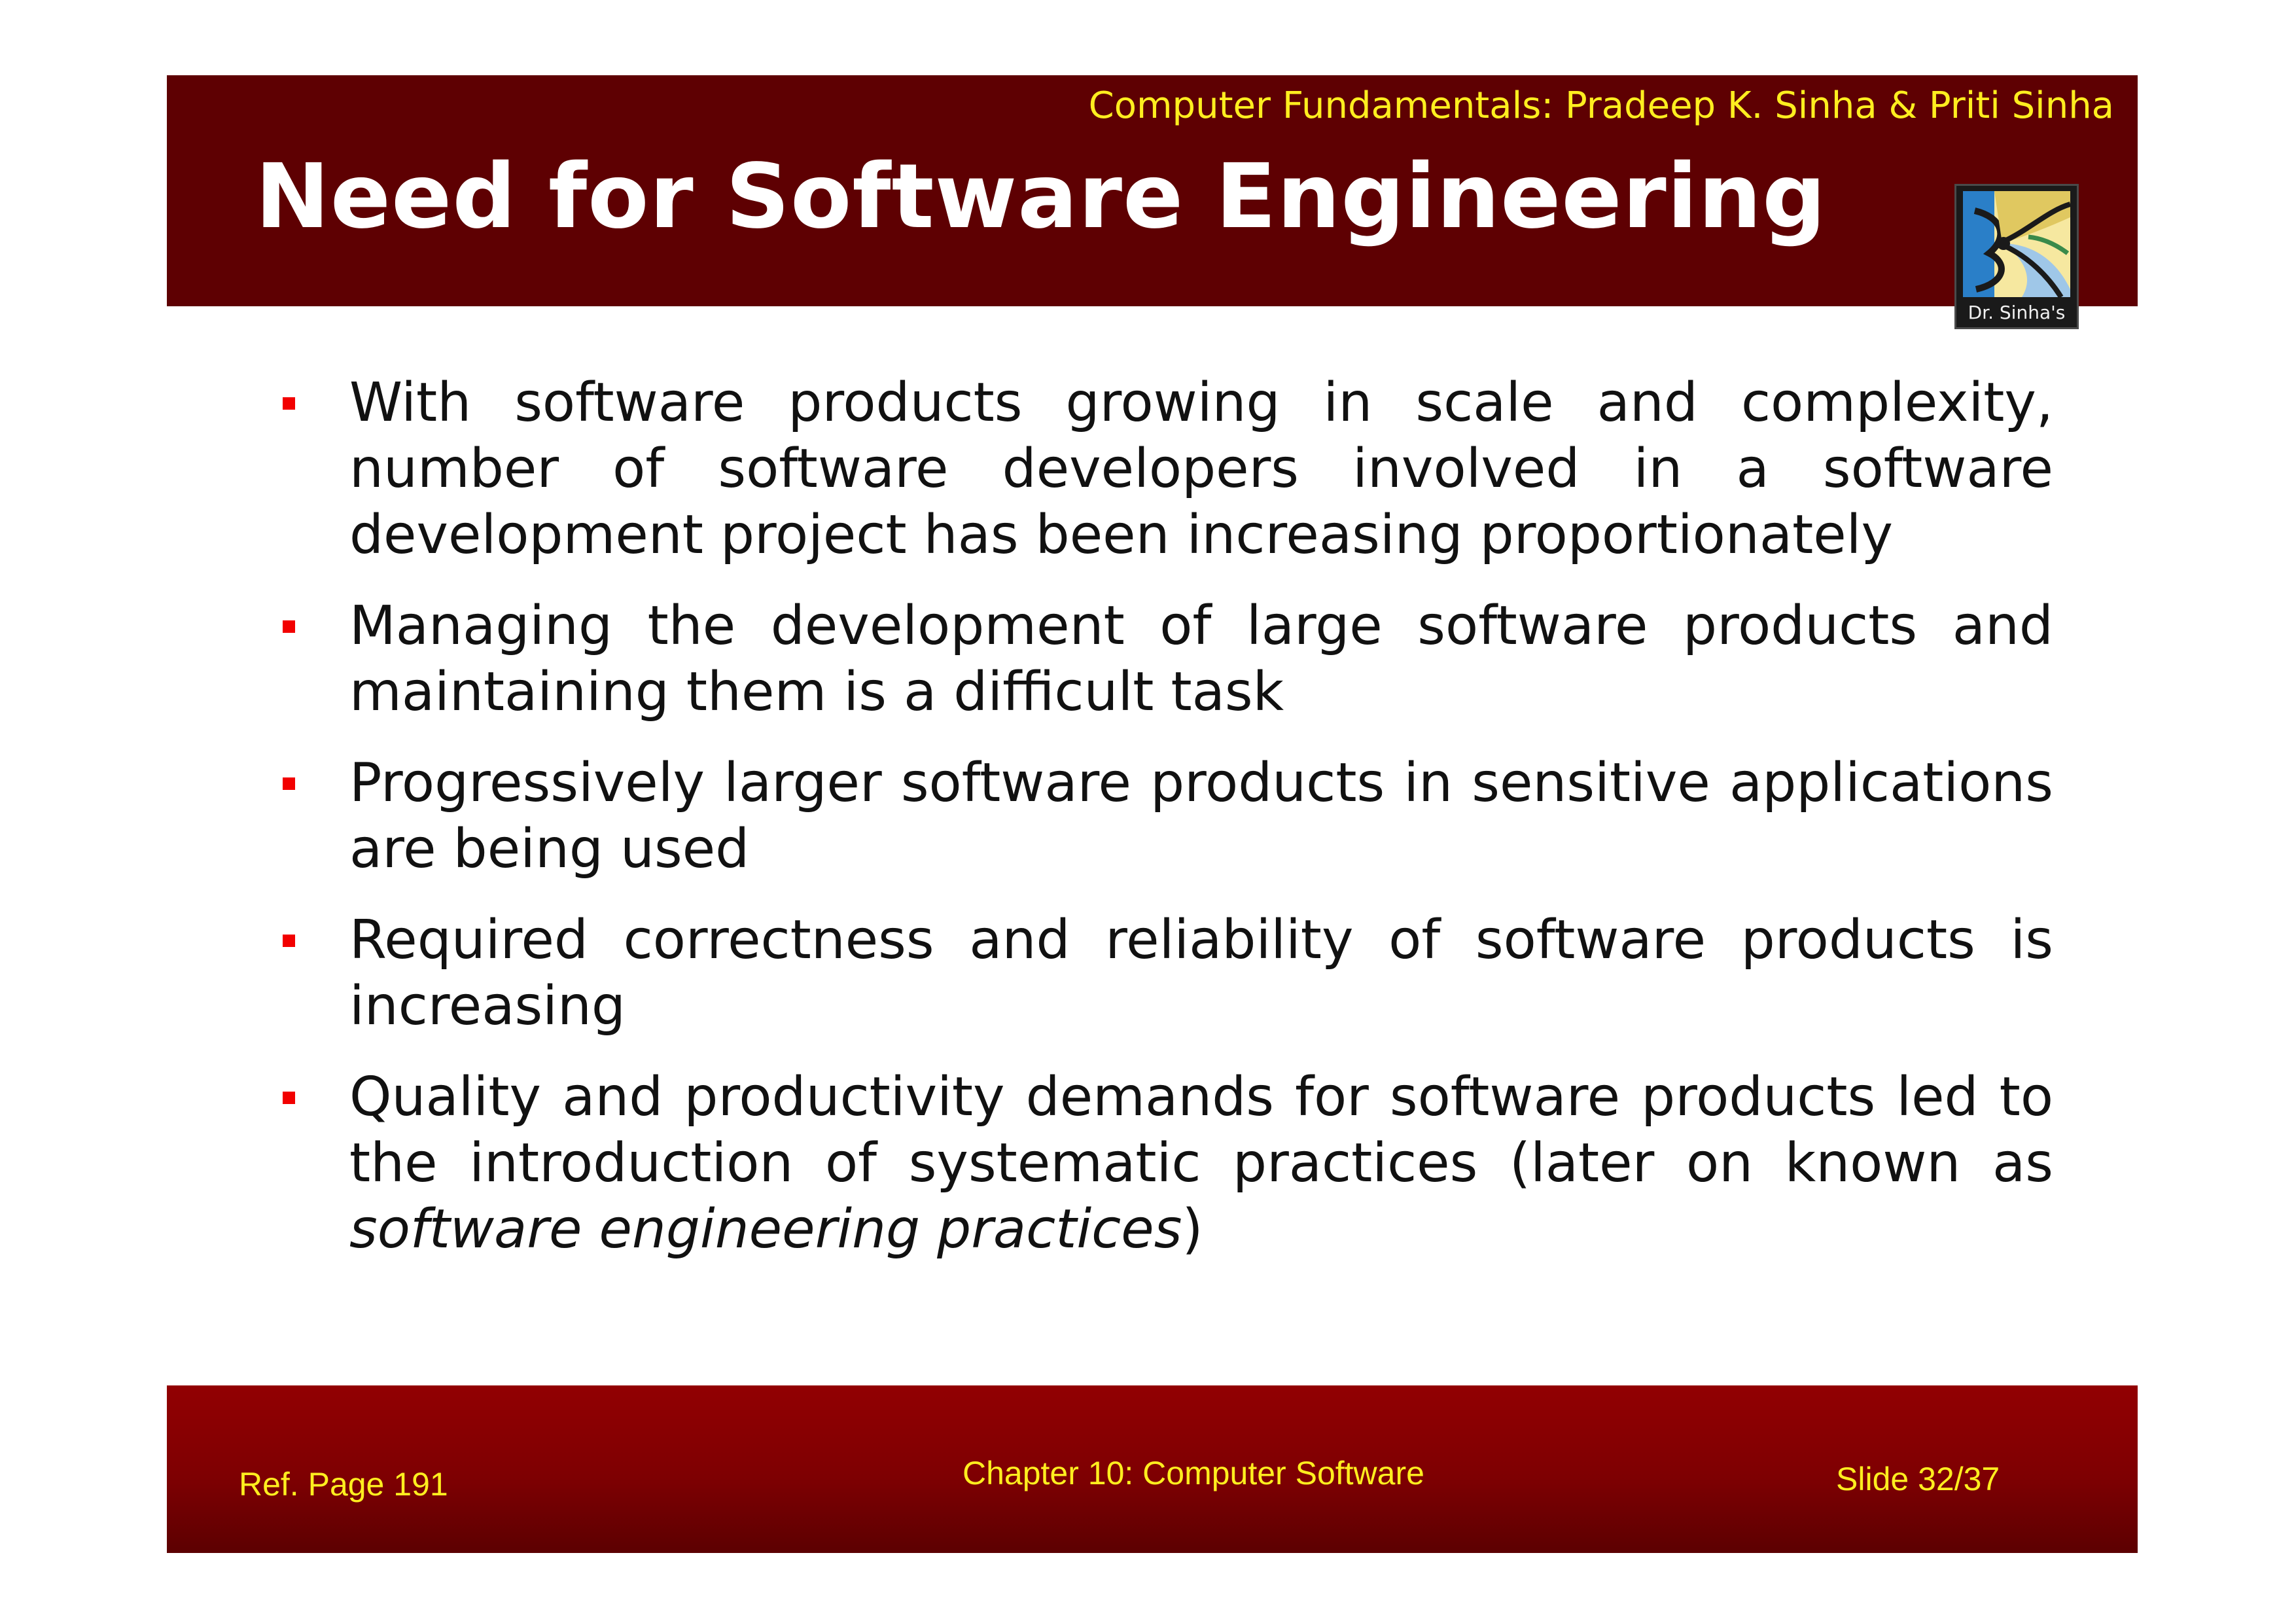 This screenshot has height=1623, width=2296. Describe the element at coordinates (2017, 312) in the screenshot. I see `logo-caption: Dr. Sinha's` at that location.